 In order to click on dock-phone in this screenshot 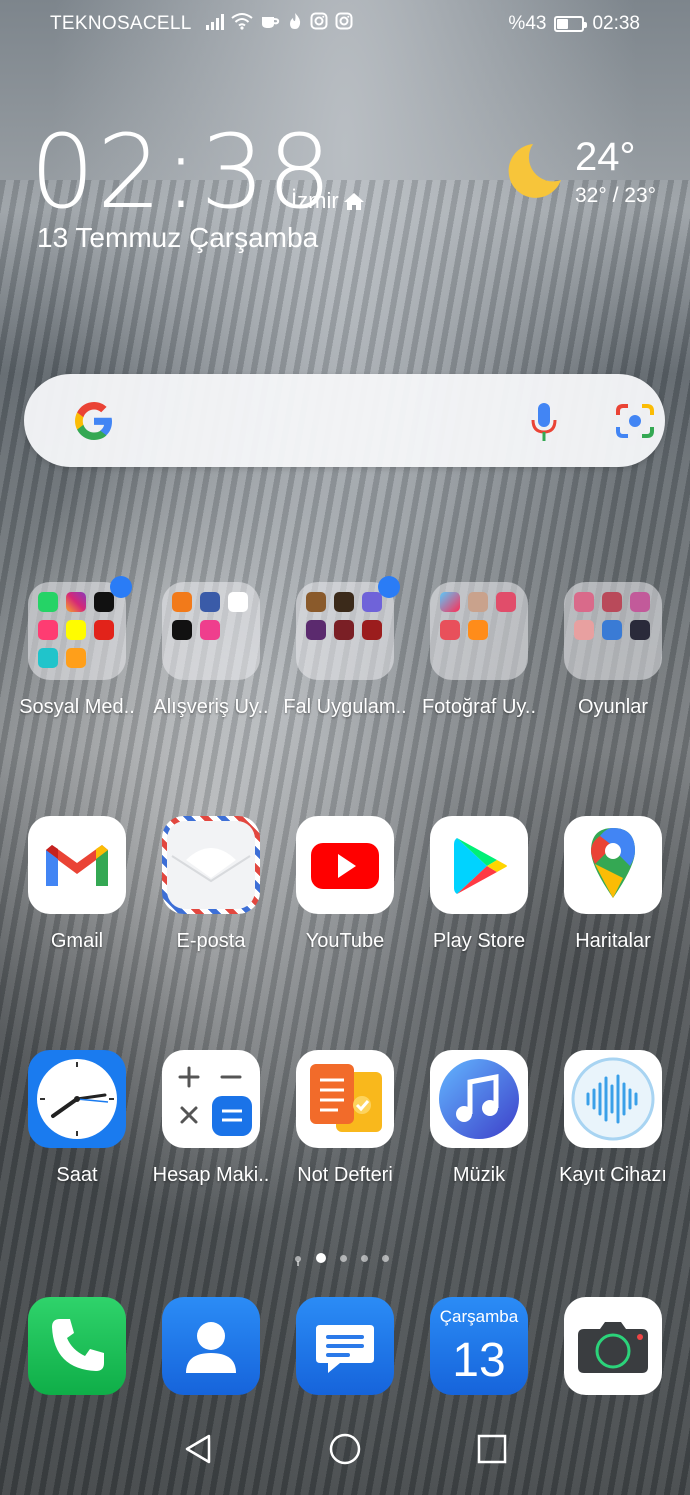, I will do `click(77, 1346)`.